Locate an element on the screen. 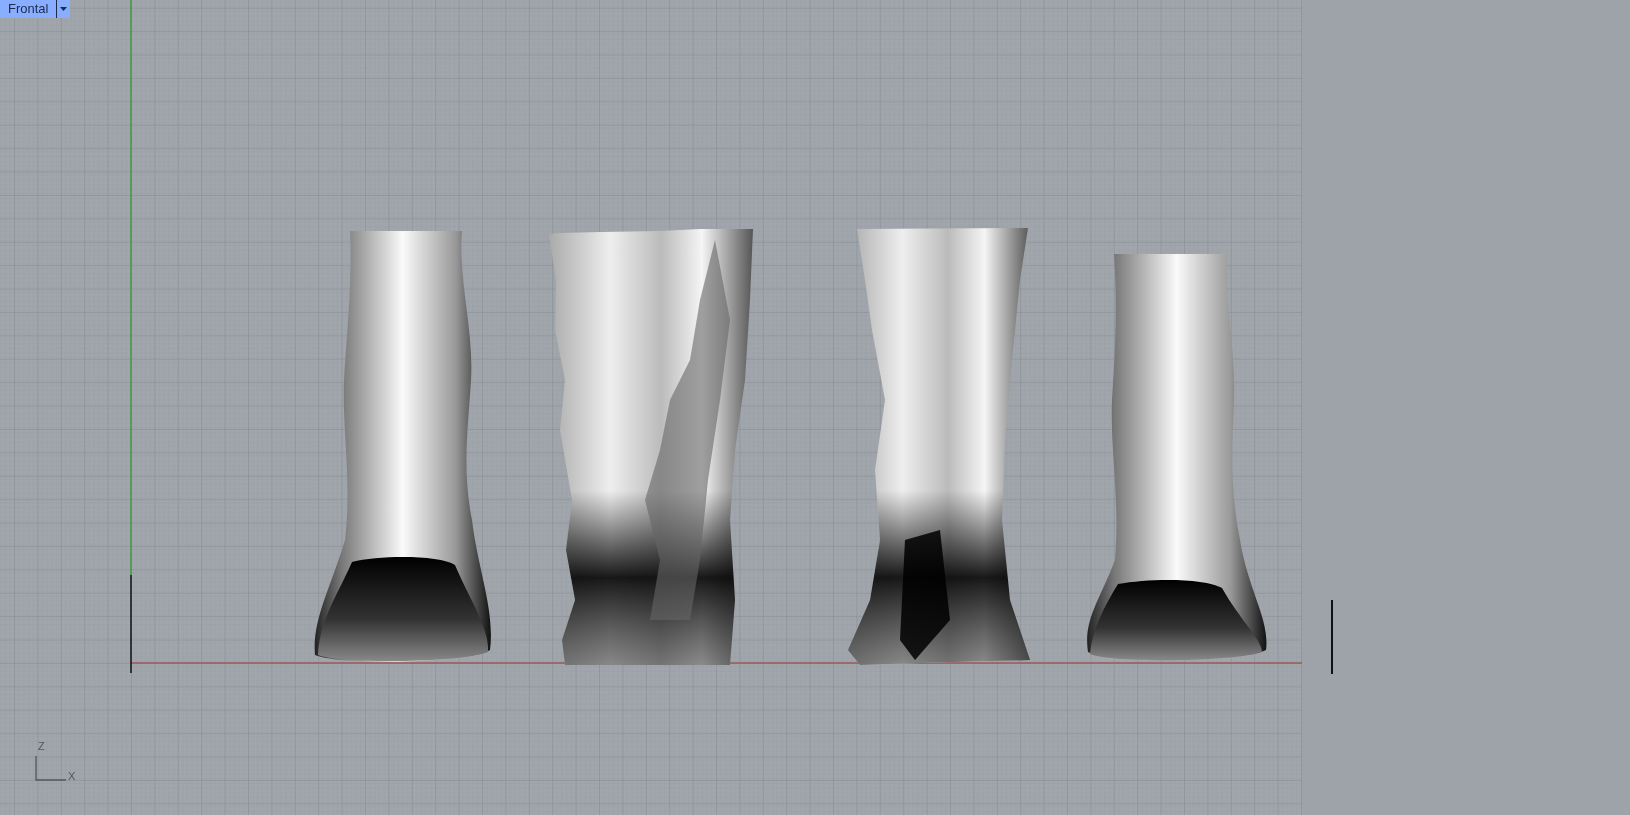 The height and width of the screenshot is (815, 1630). axis-label: X is located at coordinates (72, 776).